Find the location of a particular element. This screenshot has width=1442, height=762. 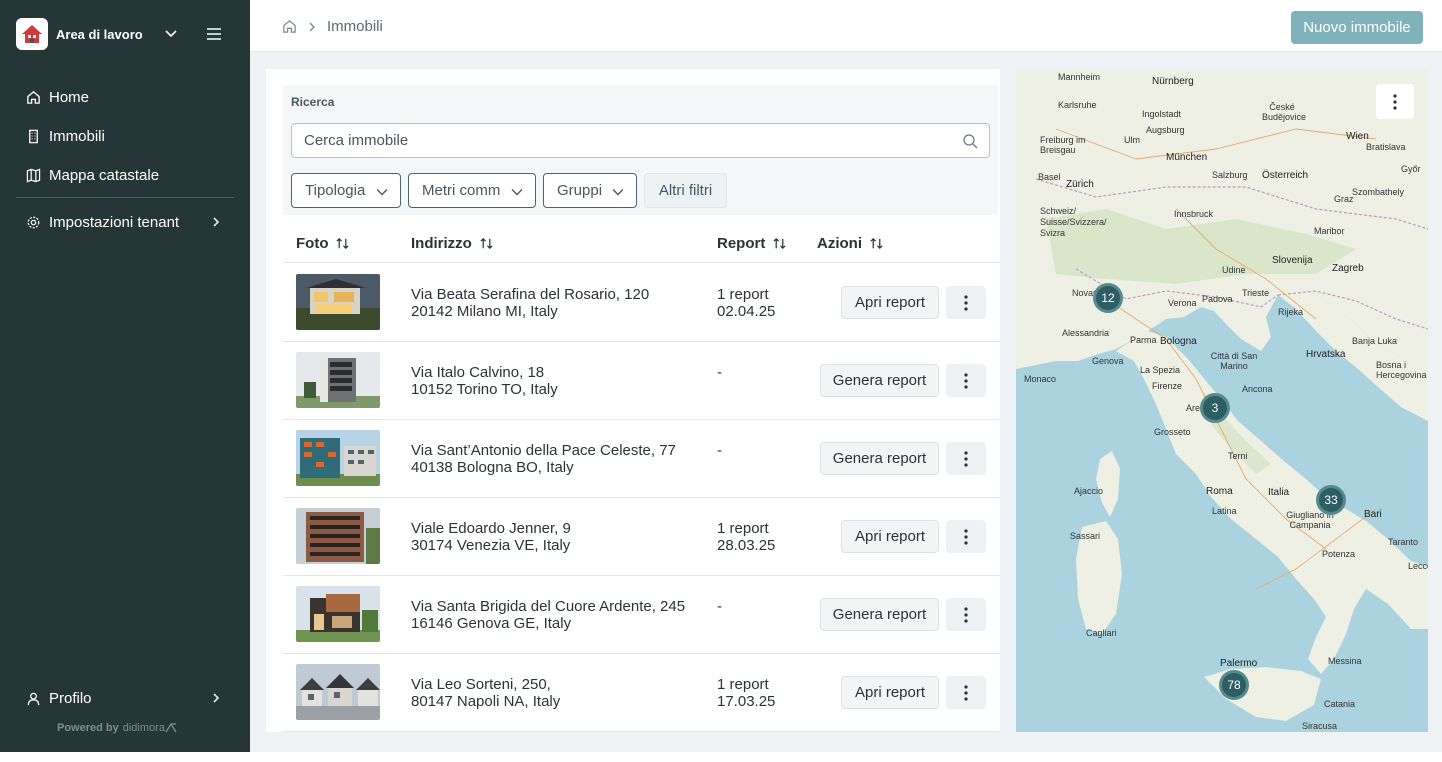

sidebar-item-label: Impostazioni tenant is located at coordinates (114, 222).